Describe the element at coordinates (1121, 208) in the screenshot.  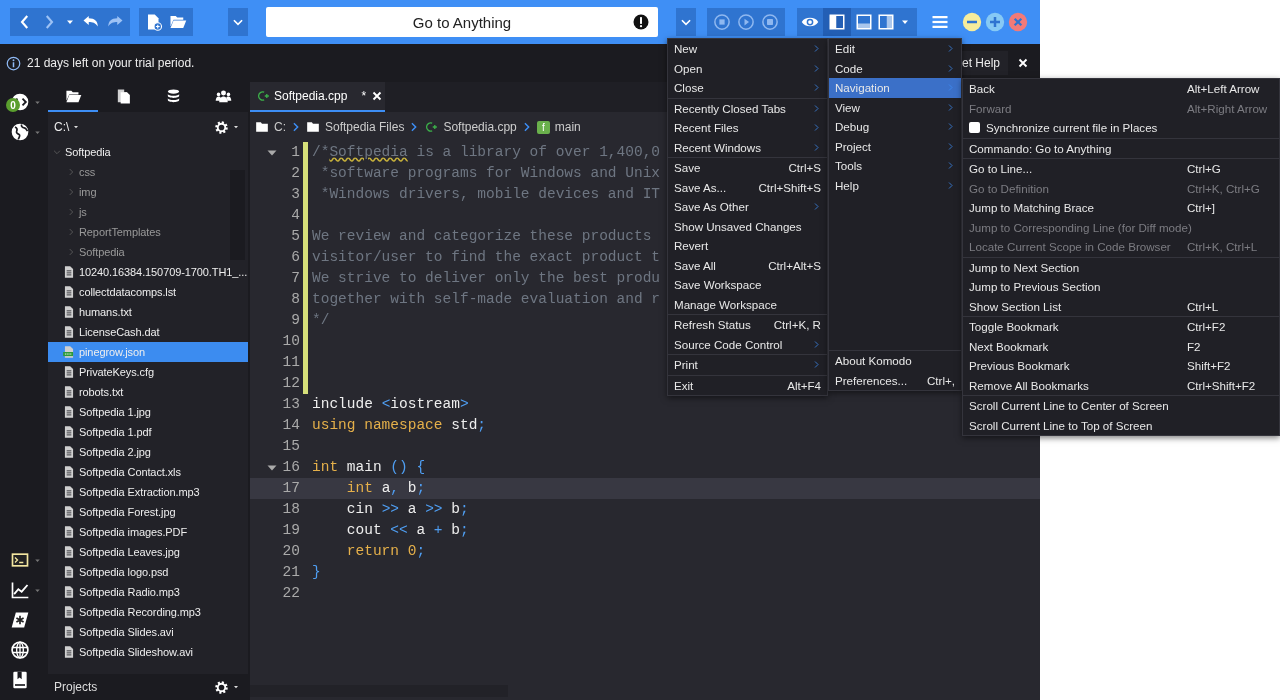
I see `menu-item: Jump to Matching Brace Ctrl+]` at that location.